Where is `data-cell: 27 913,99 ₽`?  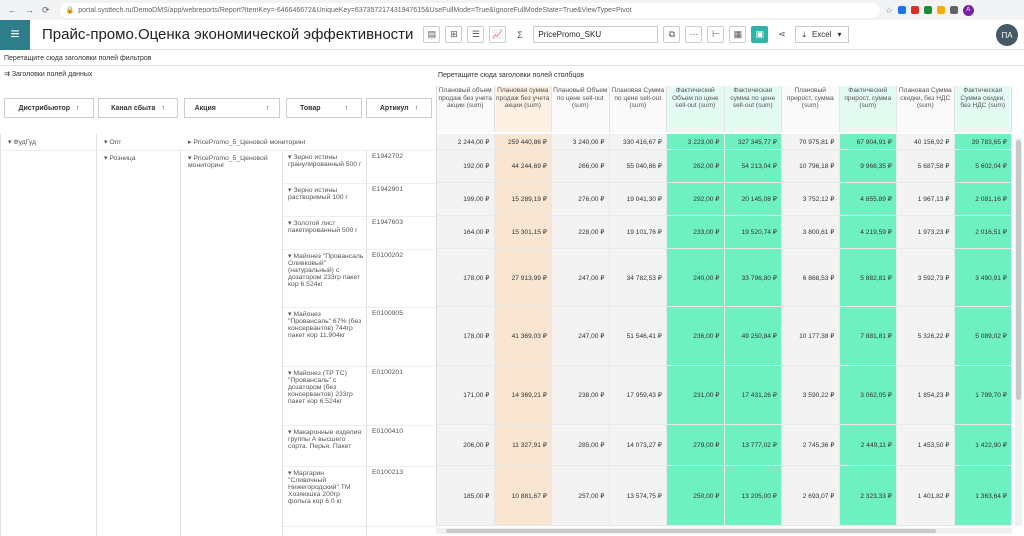 data-cell: 27 913,99 ₽ is located at coordinates (523, 278).